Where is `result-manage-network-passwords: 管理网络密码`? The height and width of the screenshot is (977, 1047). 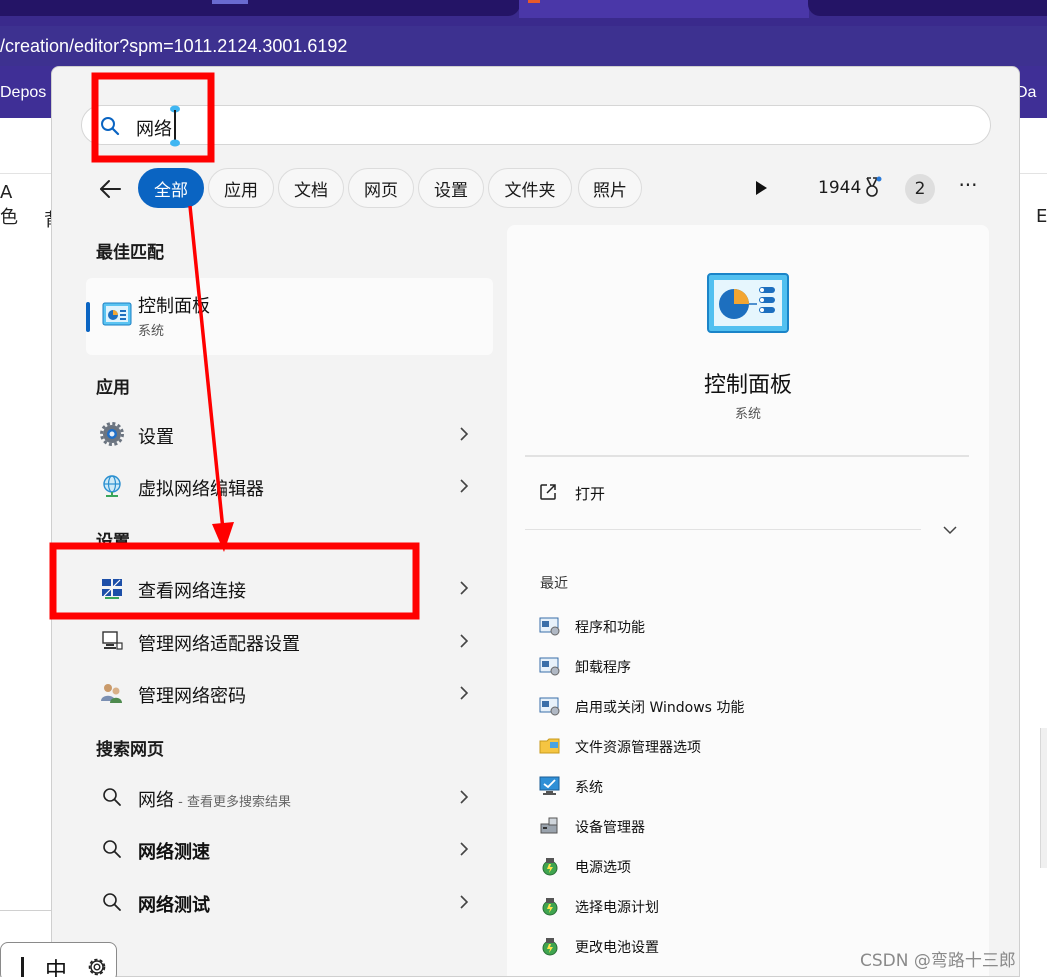
result-manage-network-passwords: 管理网络密码 is located at coordinates (286, 693).